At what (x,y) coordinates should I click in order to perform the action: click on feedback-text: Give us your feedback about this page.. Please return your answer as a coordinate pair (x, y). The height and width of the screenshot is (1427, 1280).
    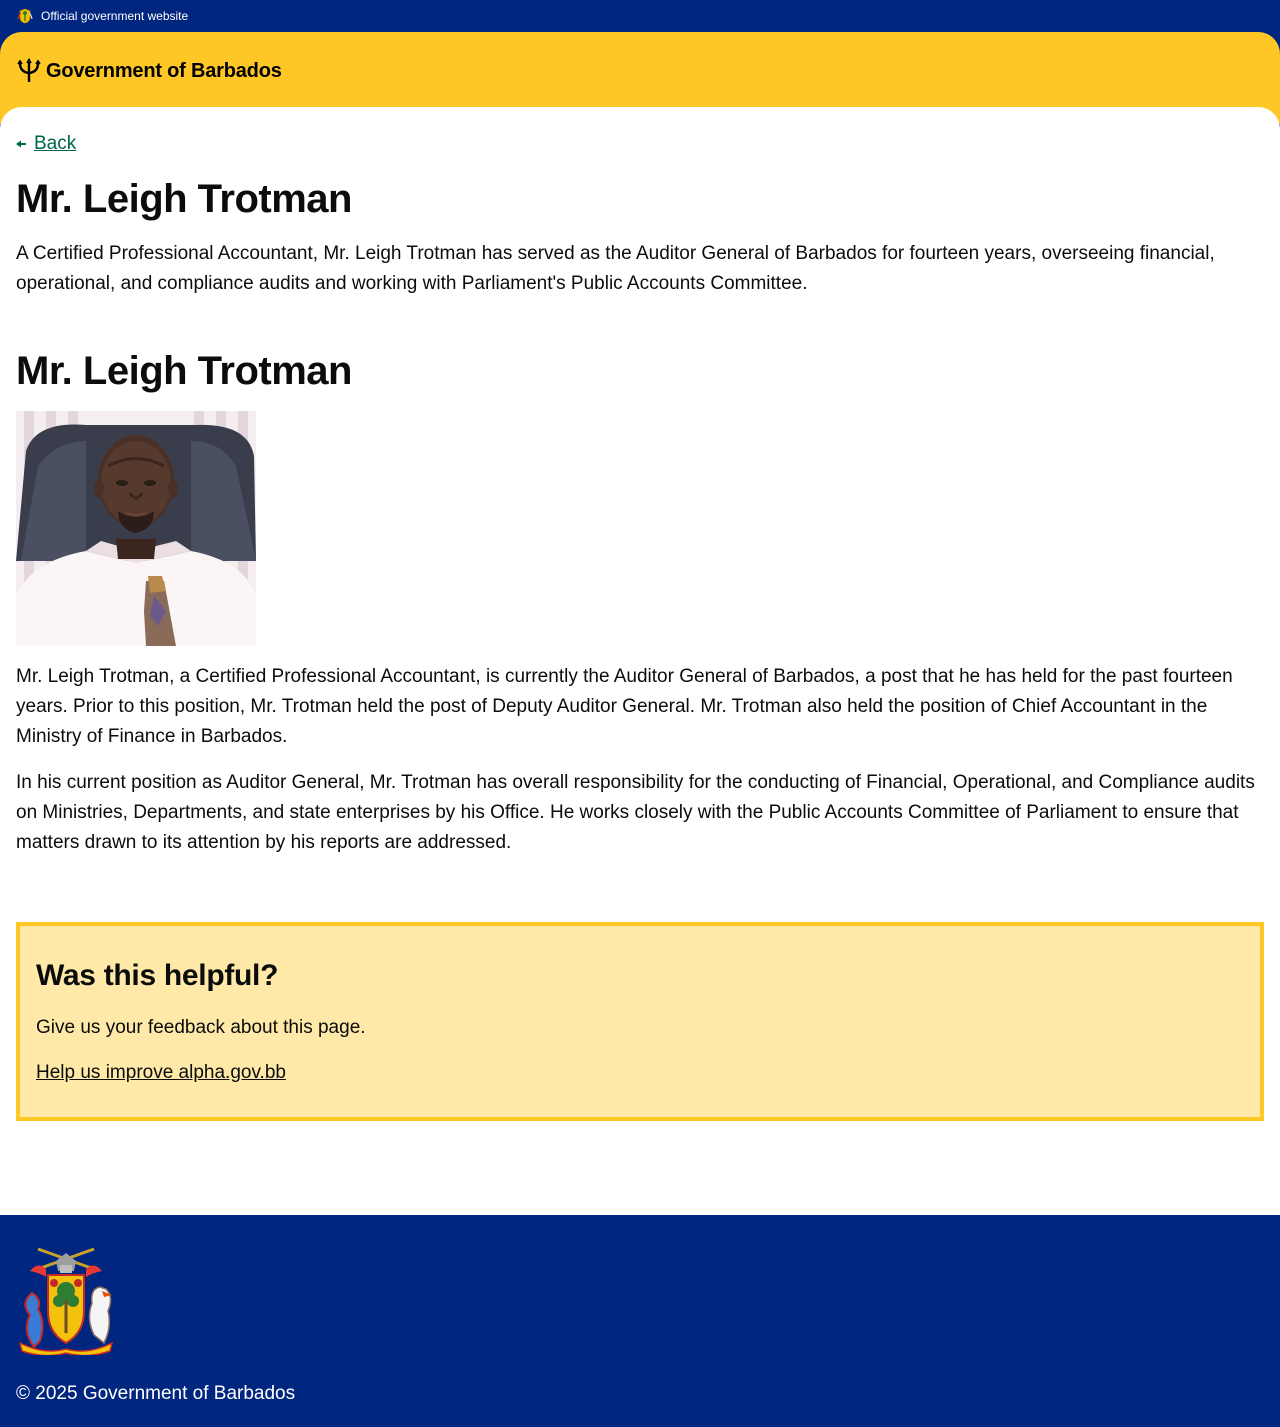
    Looking at the image, I should click on (201, 1027).